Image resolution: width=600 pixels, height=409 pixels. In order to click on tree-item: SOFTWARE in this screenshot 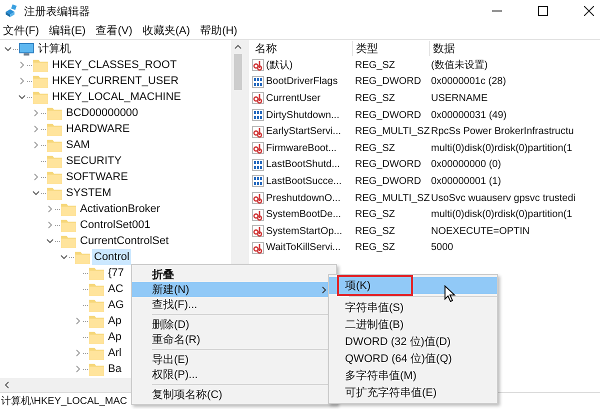, I will do `click(97, 177)`.